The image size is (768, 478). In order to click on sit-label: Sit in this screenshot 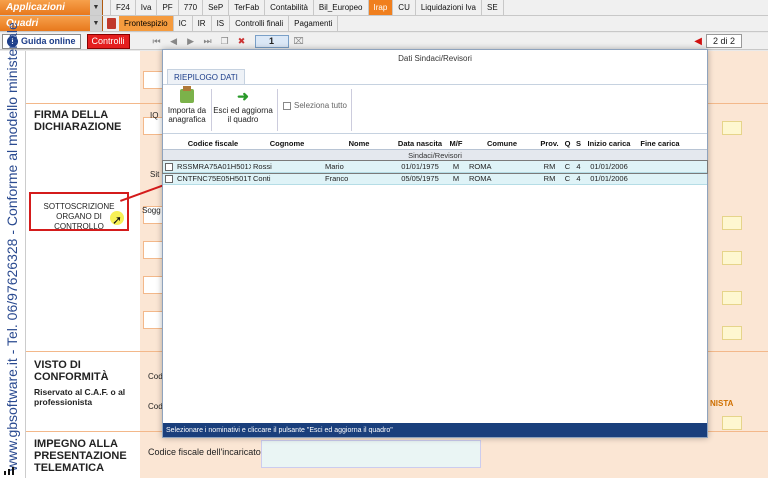, I will do `click(155, 174)`.